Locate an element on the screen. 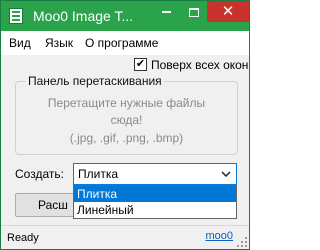 Image resolution: width=320 pixels, height=250 pixels. checkmark-icon: ✔ is located at coordinates (140, 64).